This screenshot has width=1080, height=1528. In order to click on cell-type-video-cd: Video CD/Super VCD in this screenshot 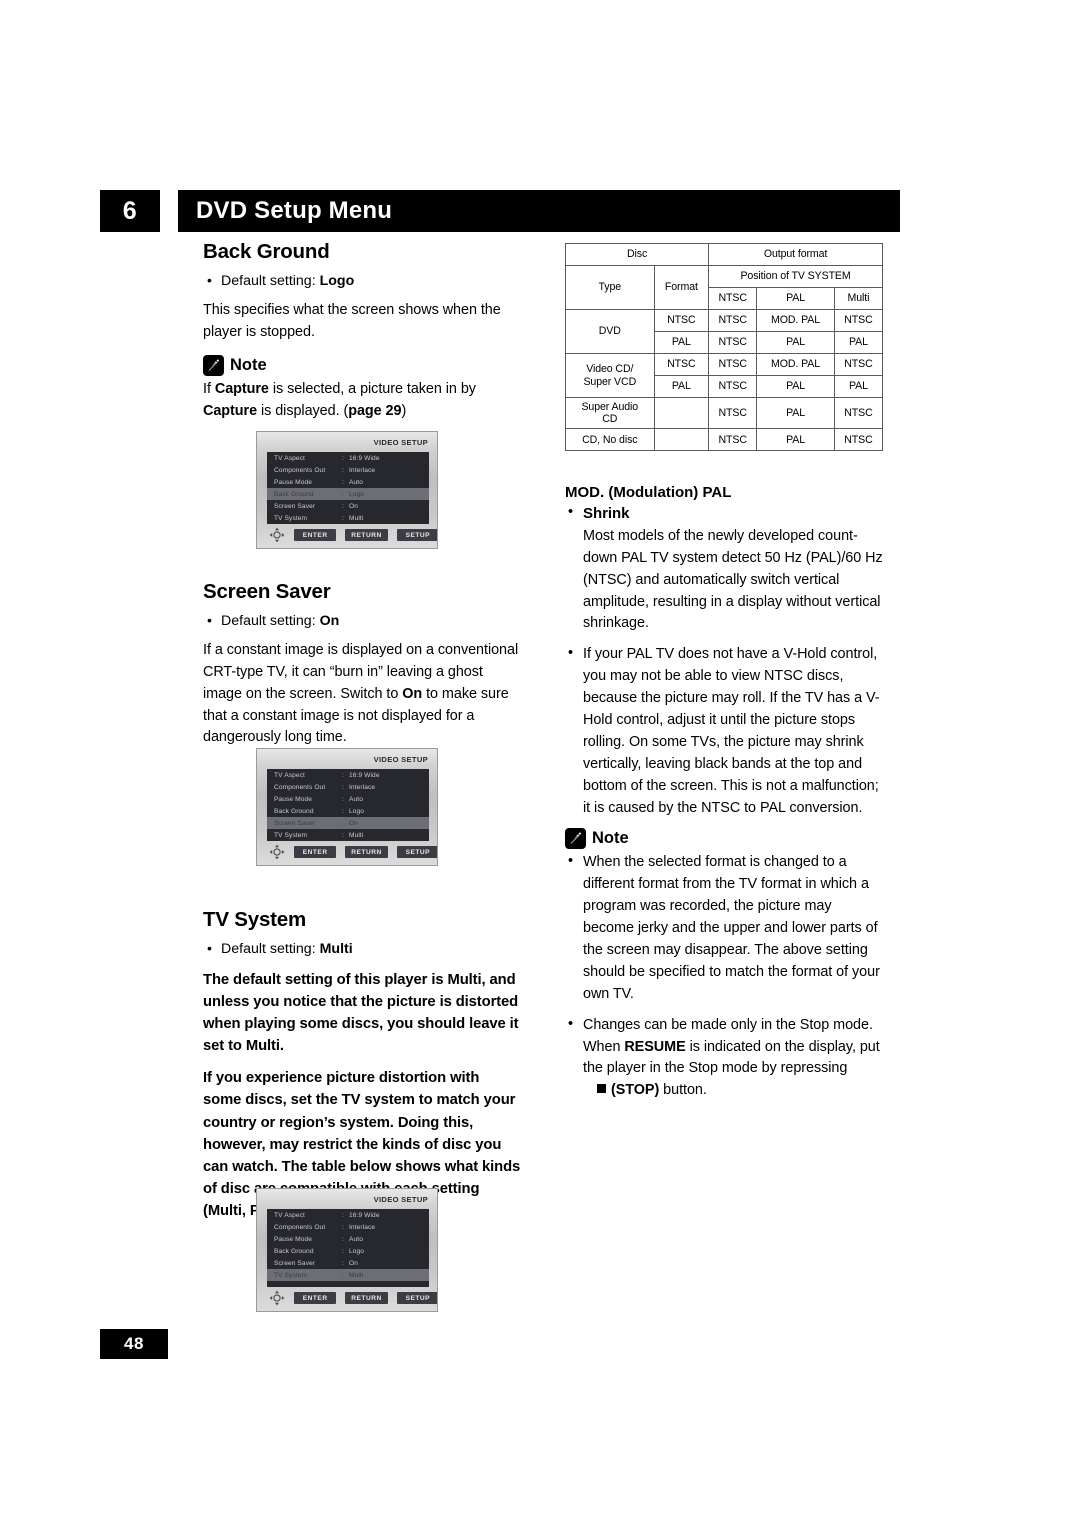, I will do `click(610, 375)`.